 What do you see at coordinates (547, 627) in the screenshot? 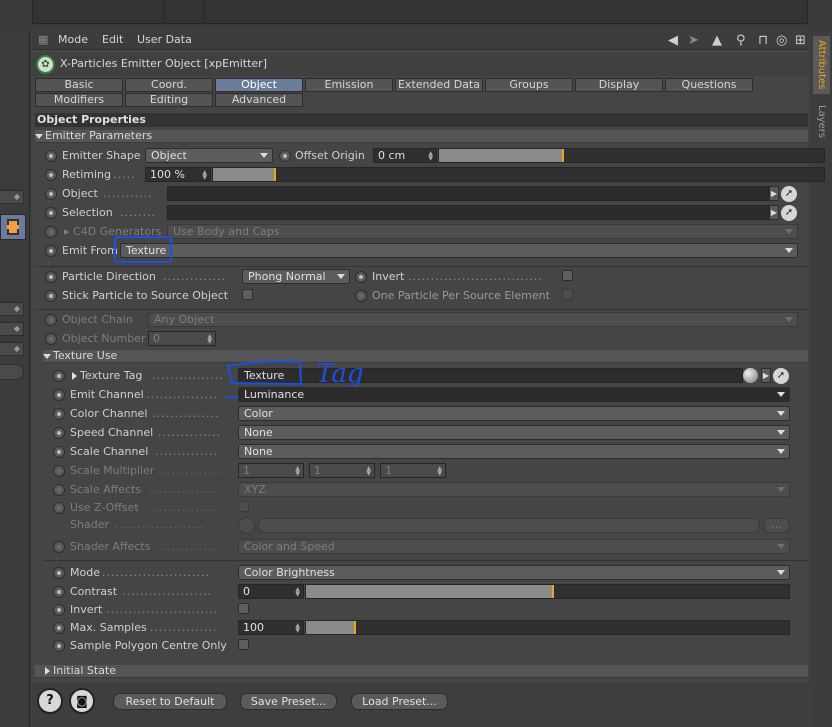
I see `max-samples-slider` at bounding box center [547, 627].